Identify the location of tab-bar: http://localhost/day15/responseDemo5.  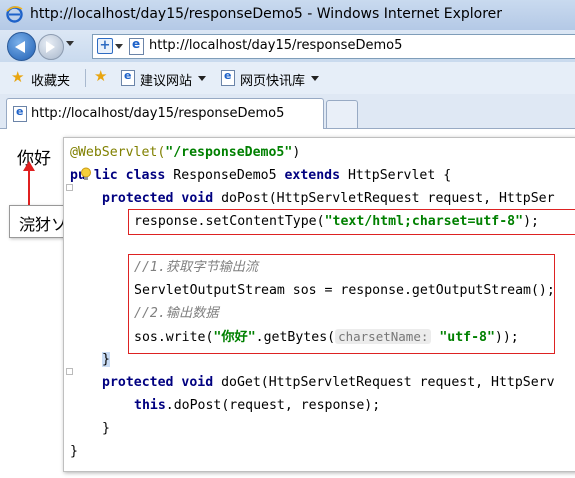
(287, 111).